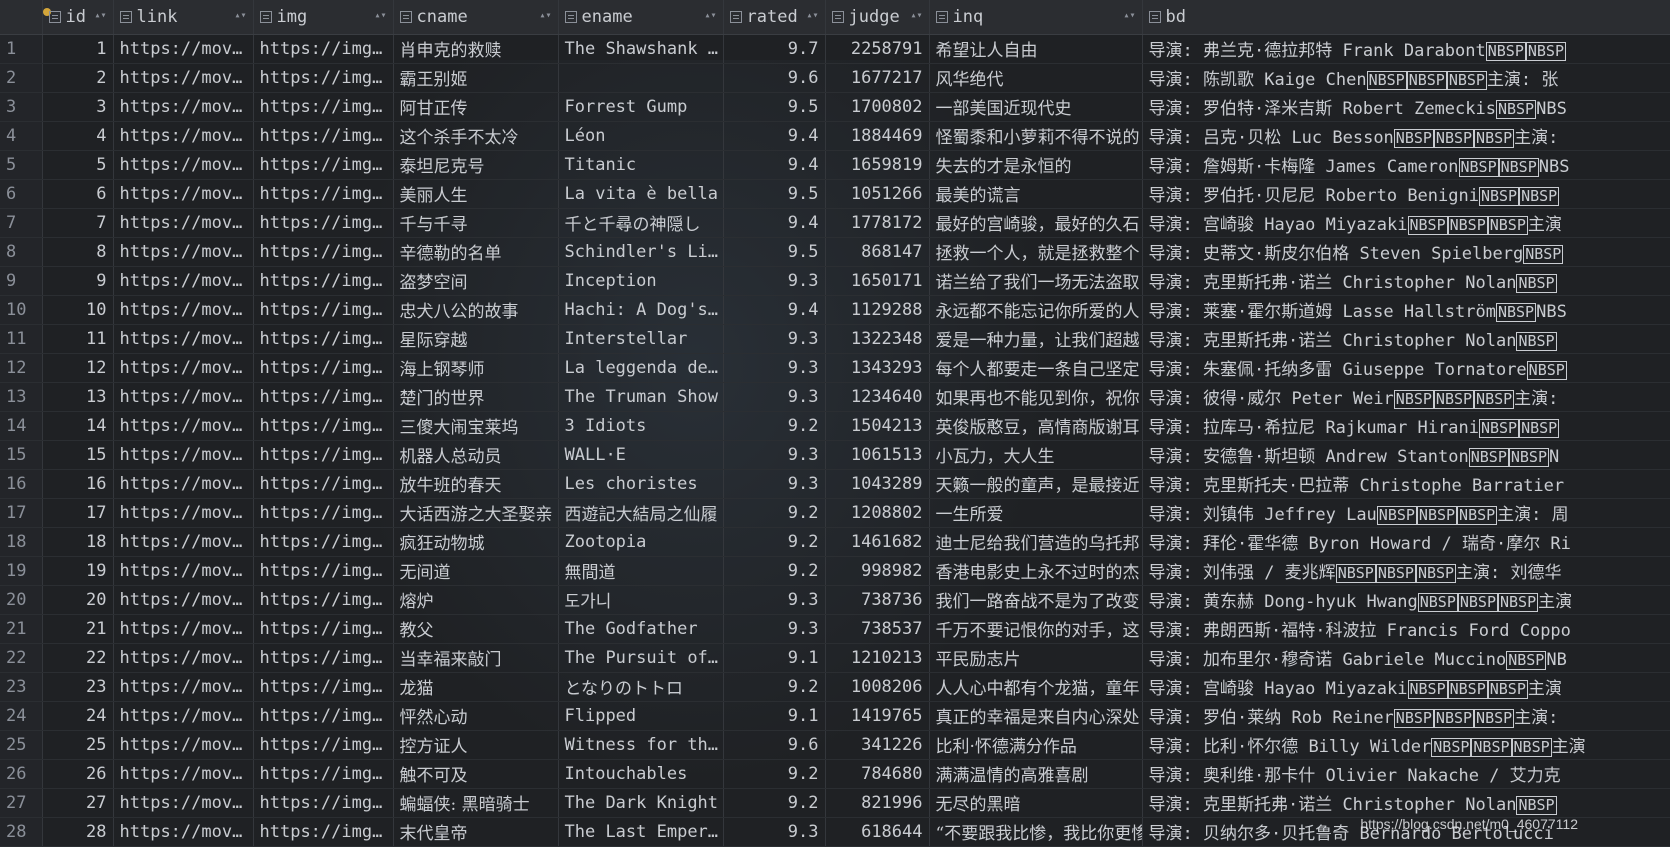 This screenshot has width=1670, height=847. I want to click on cell-bd: 导演: 比利·怀尔德 Billy Wilder NBSP NBSP NBSP 主演, so click(1406, 745).